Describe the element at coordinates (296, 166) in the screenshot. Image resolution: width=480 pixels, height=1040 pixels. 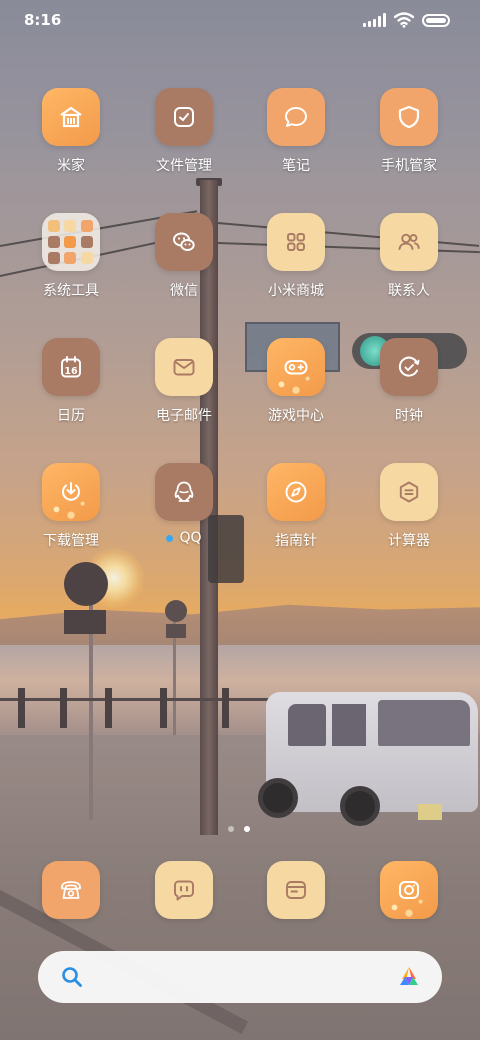
I see `app-label: 笔记` at that location.